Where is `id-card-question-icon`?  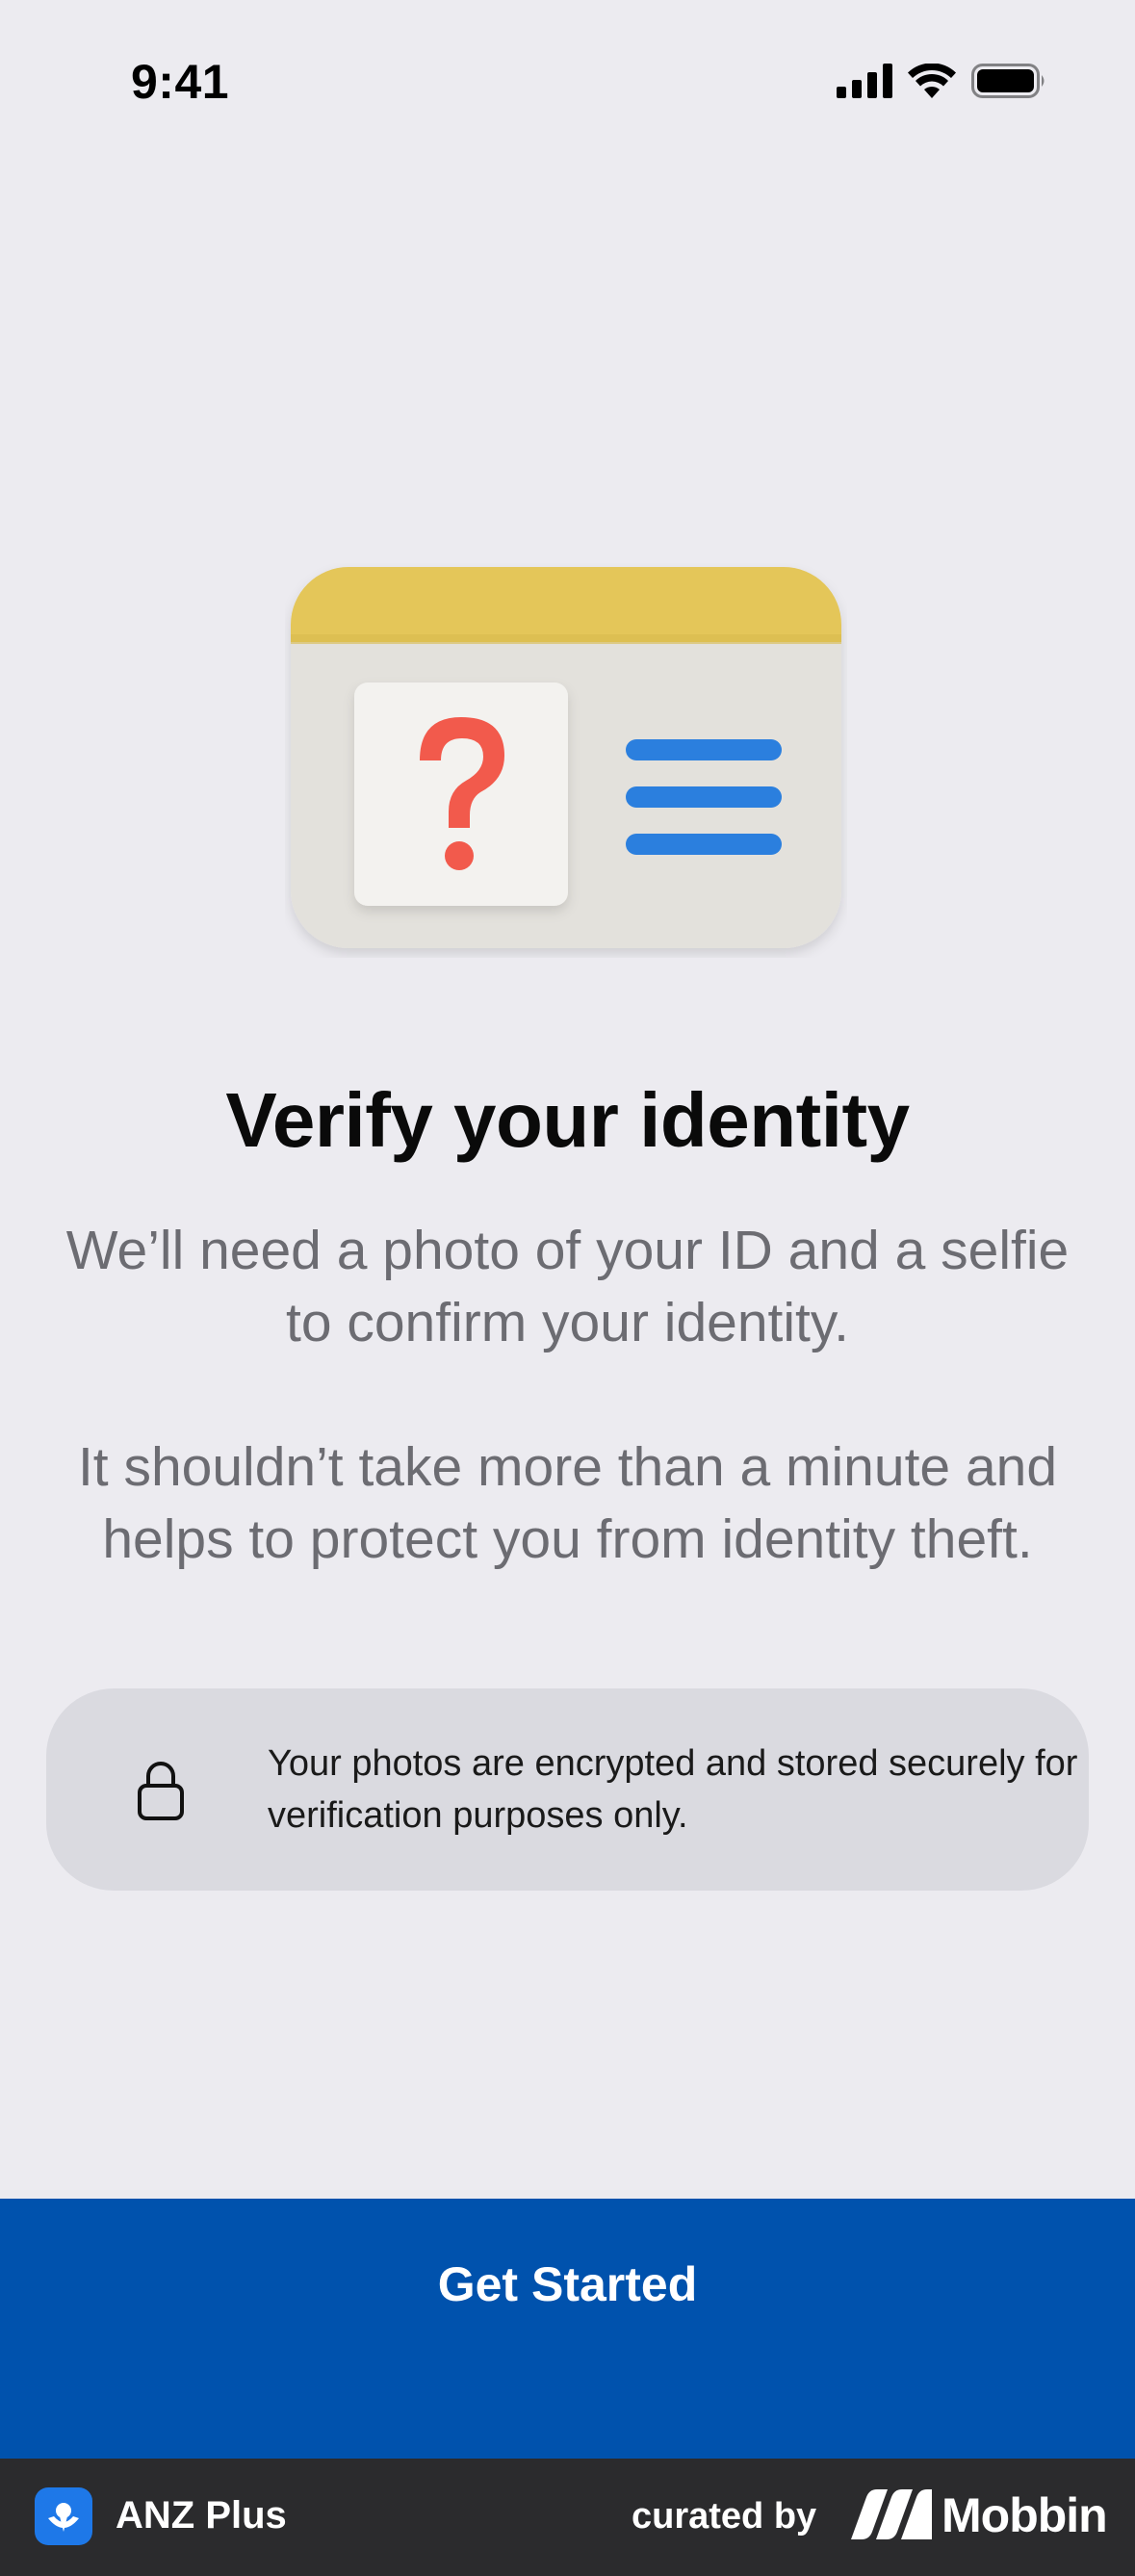
id-card-question-icon is located at coordinates (566, 757).